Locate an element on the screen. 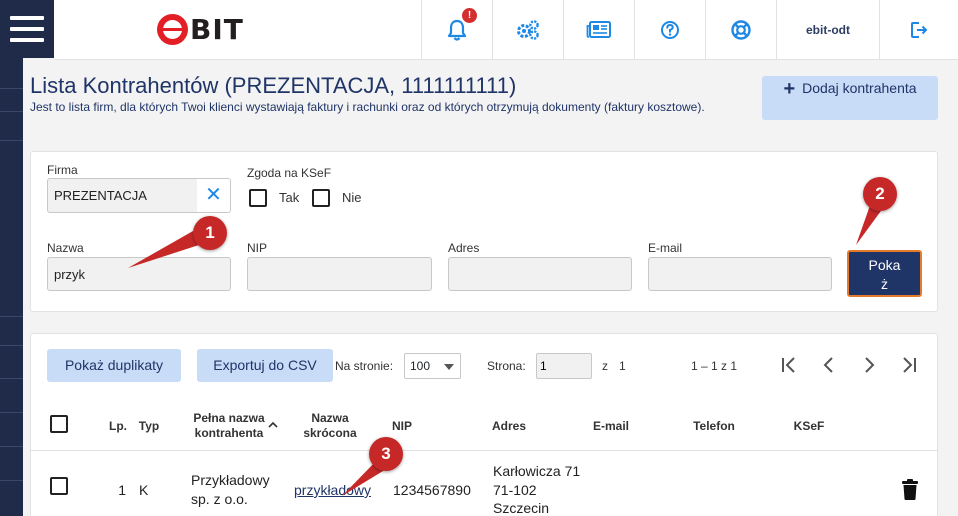  show-button: Pokaż is located at coordinates (884, 273).